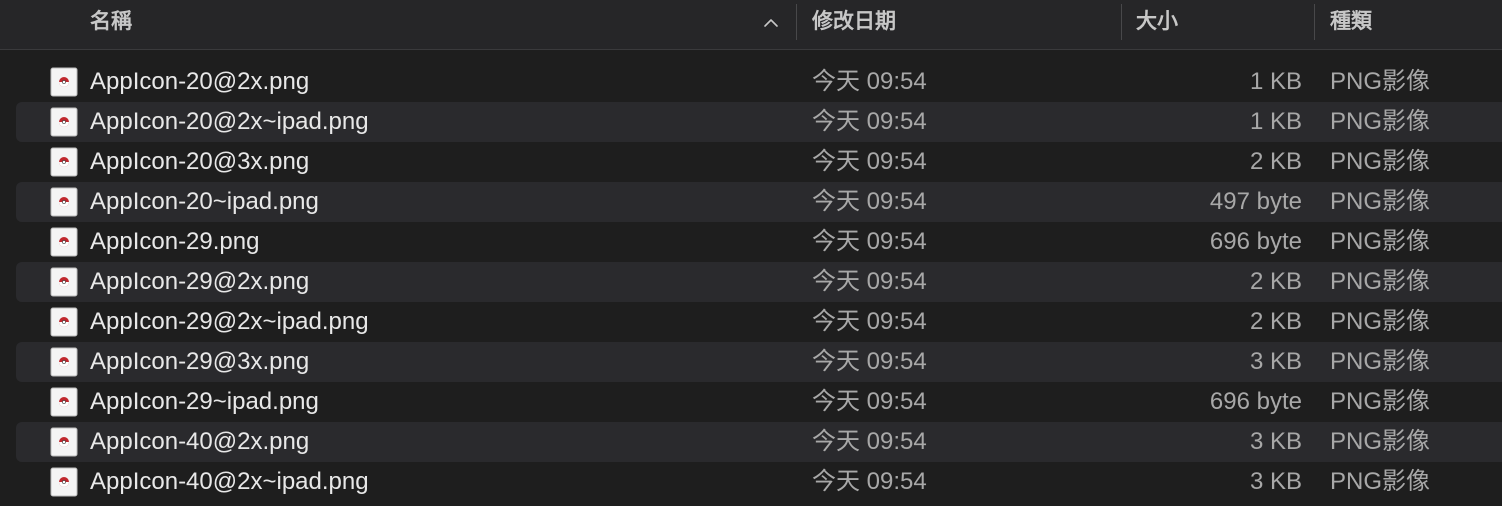  I want to click on file-name: AppIcon-40@2x.png, so click(200, 441).